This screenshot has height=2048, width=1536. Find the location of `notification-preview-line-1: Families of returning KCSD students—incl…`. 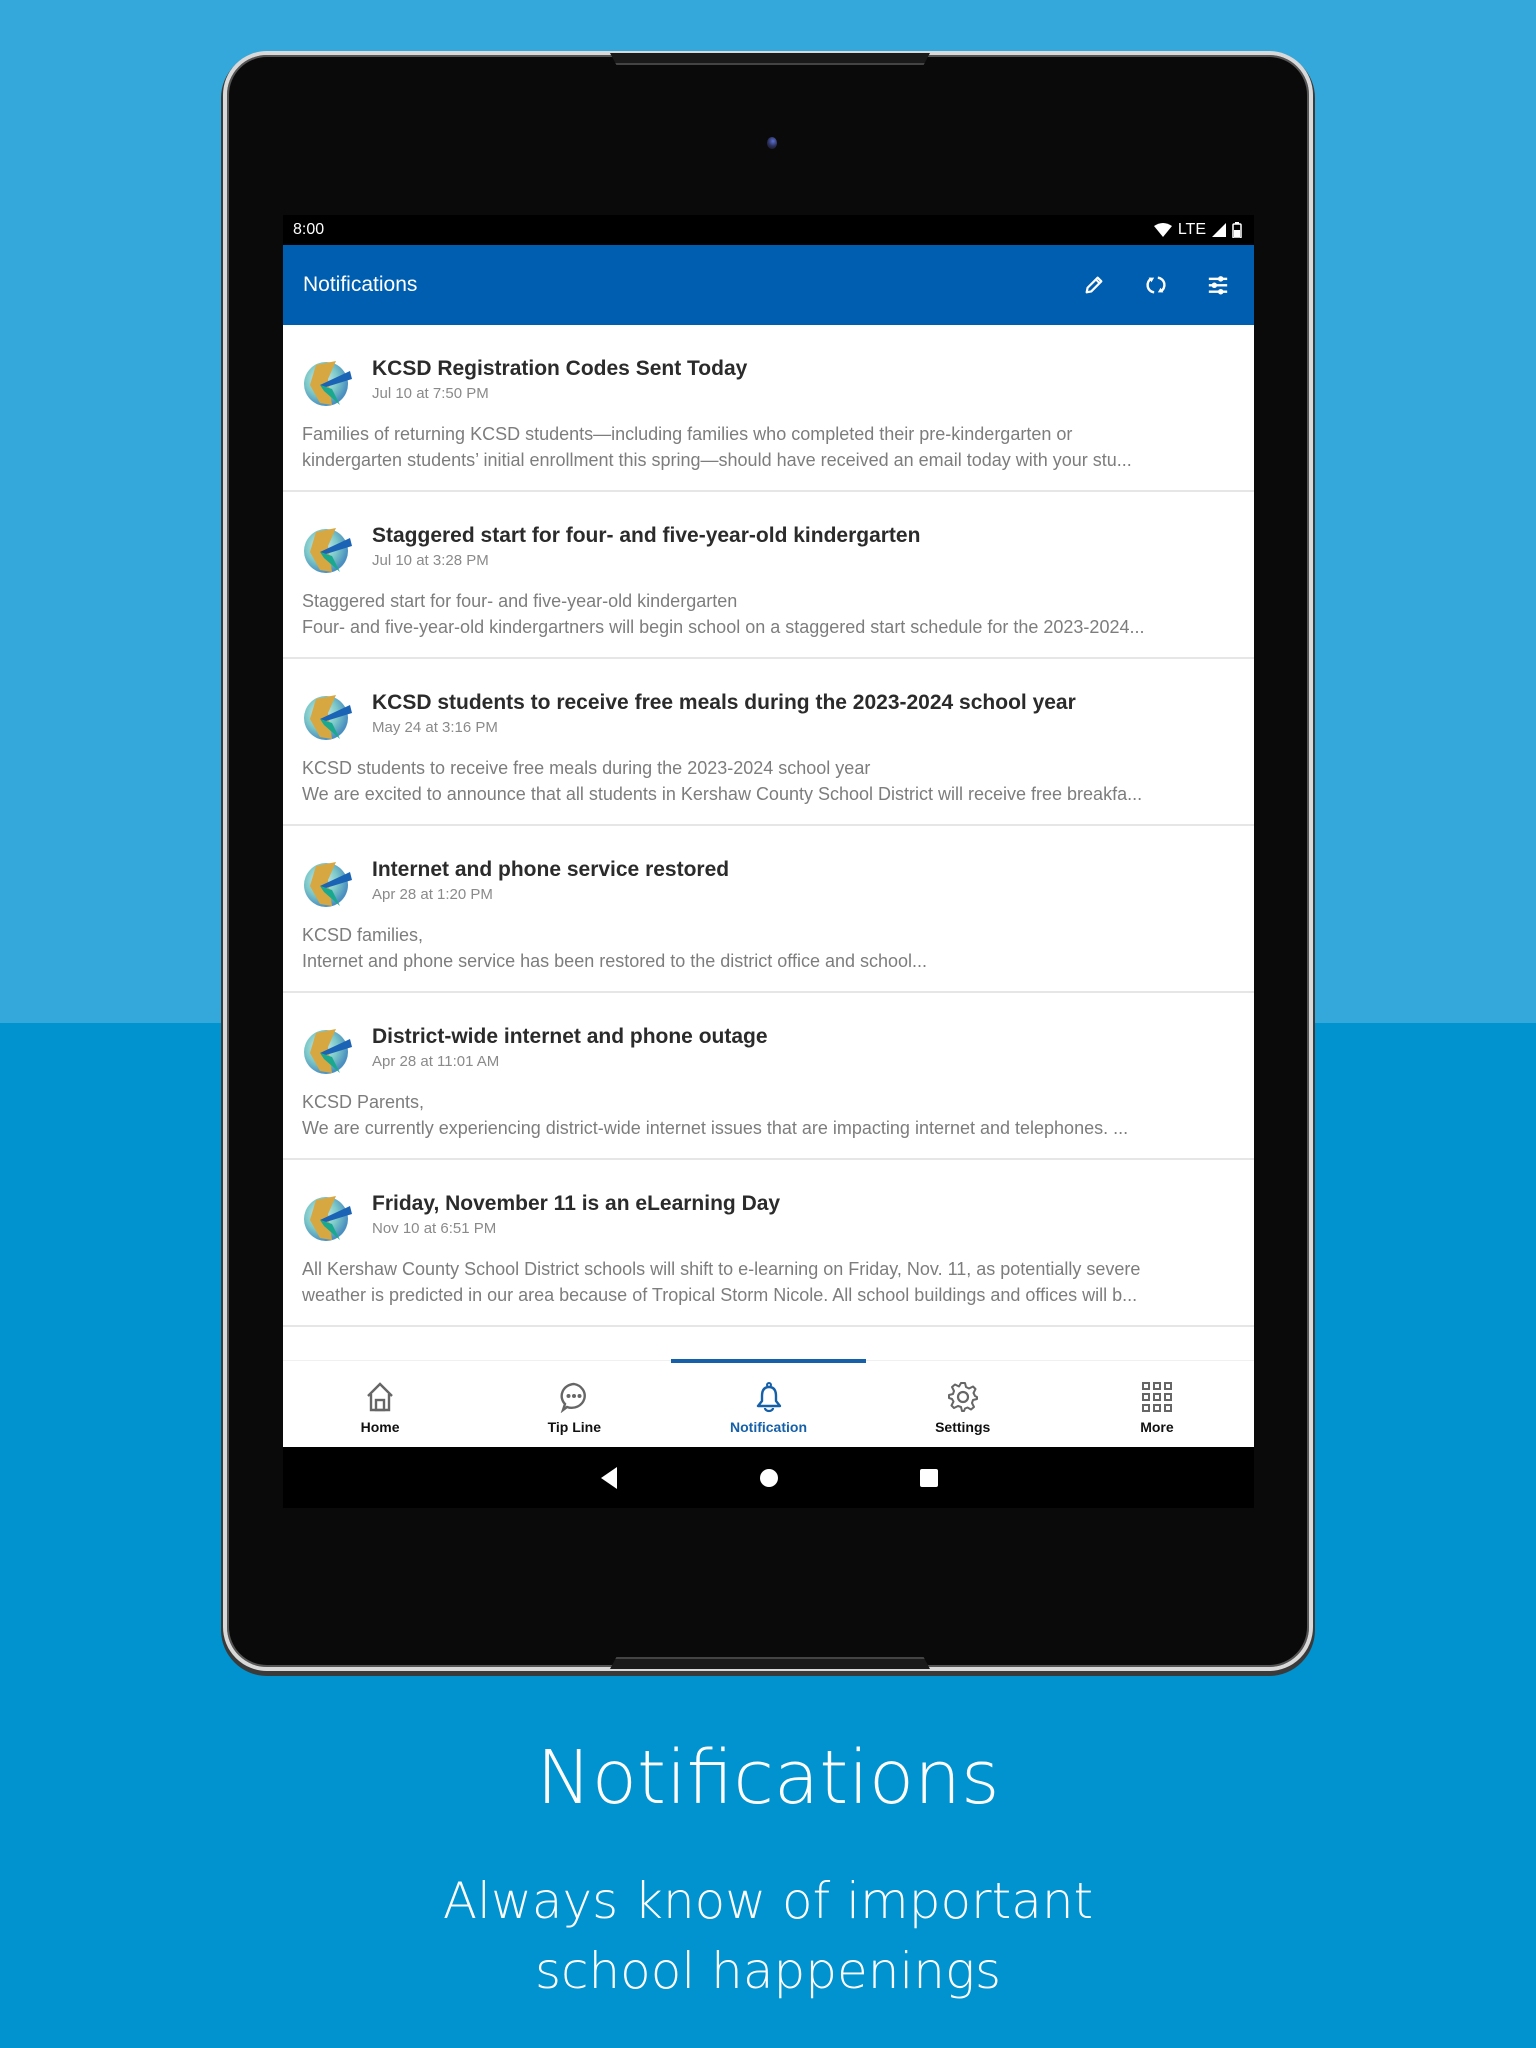

notification-preview-line-1: Families of returning KCSD students—incl… is located at coordinates (687, 434).